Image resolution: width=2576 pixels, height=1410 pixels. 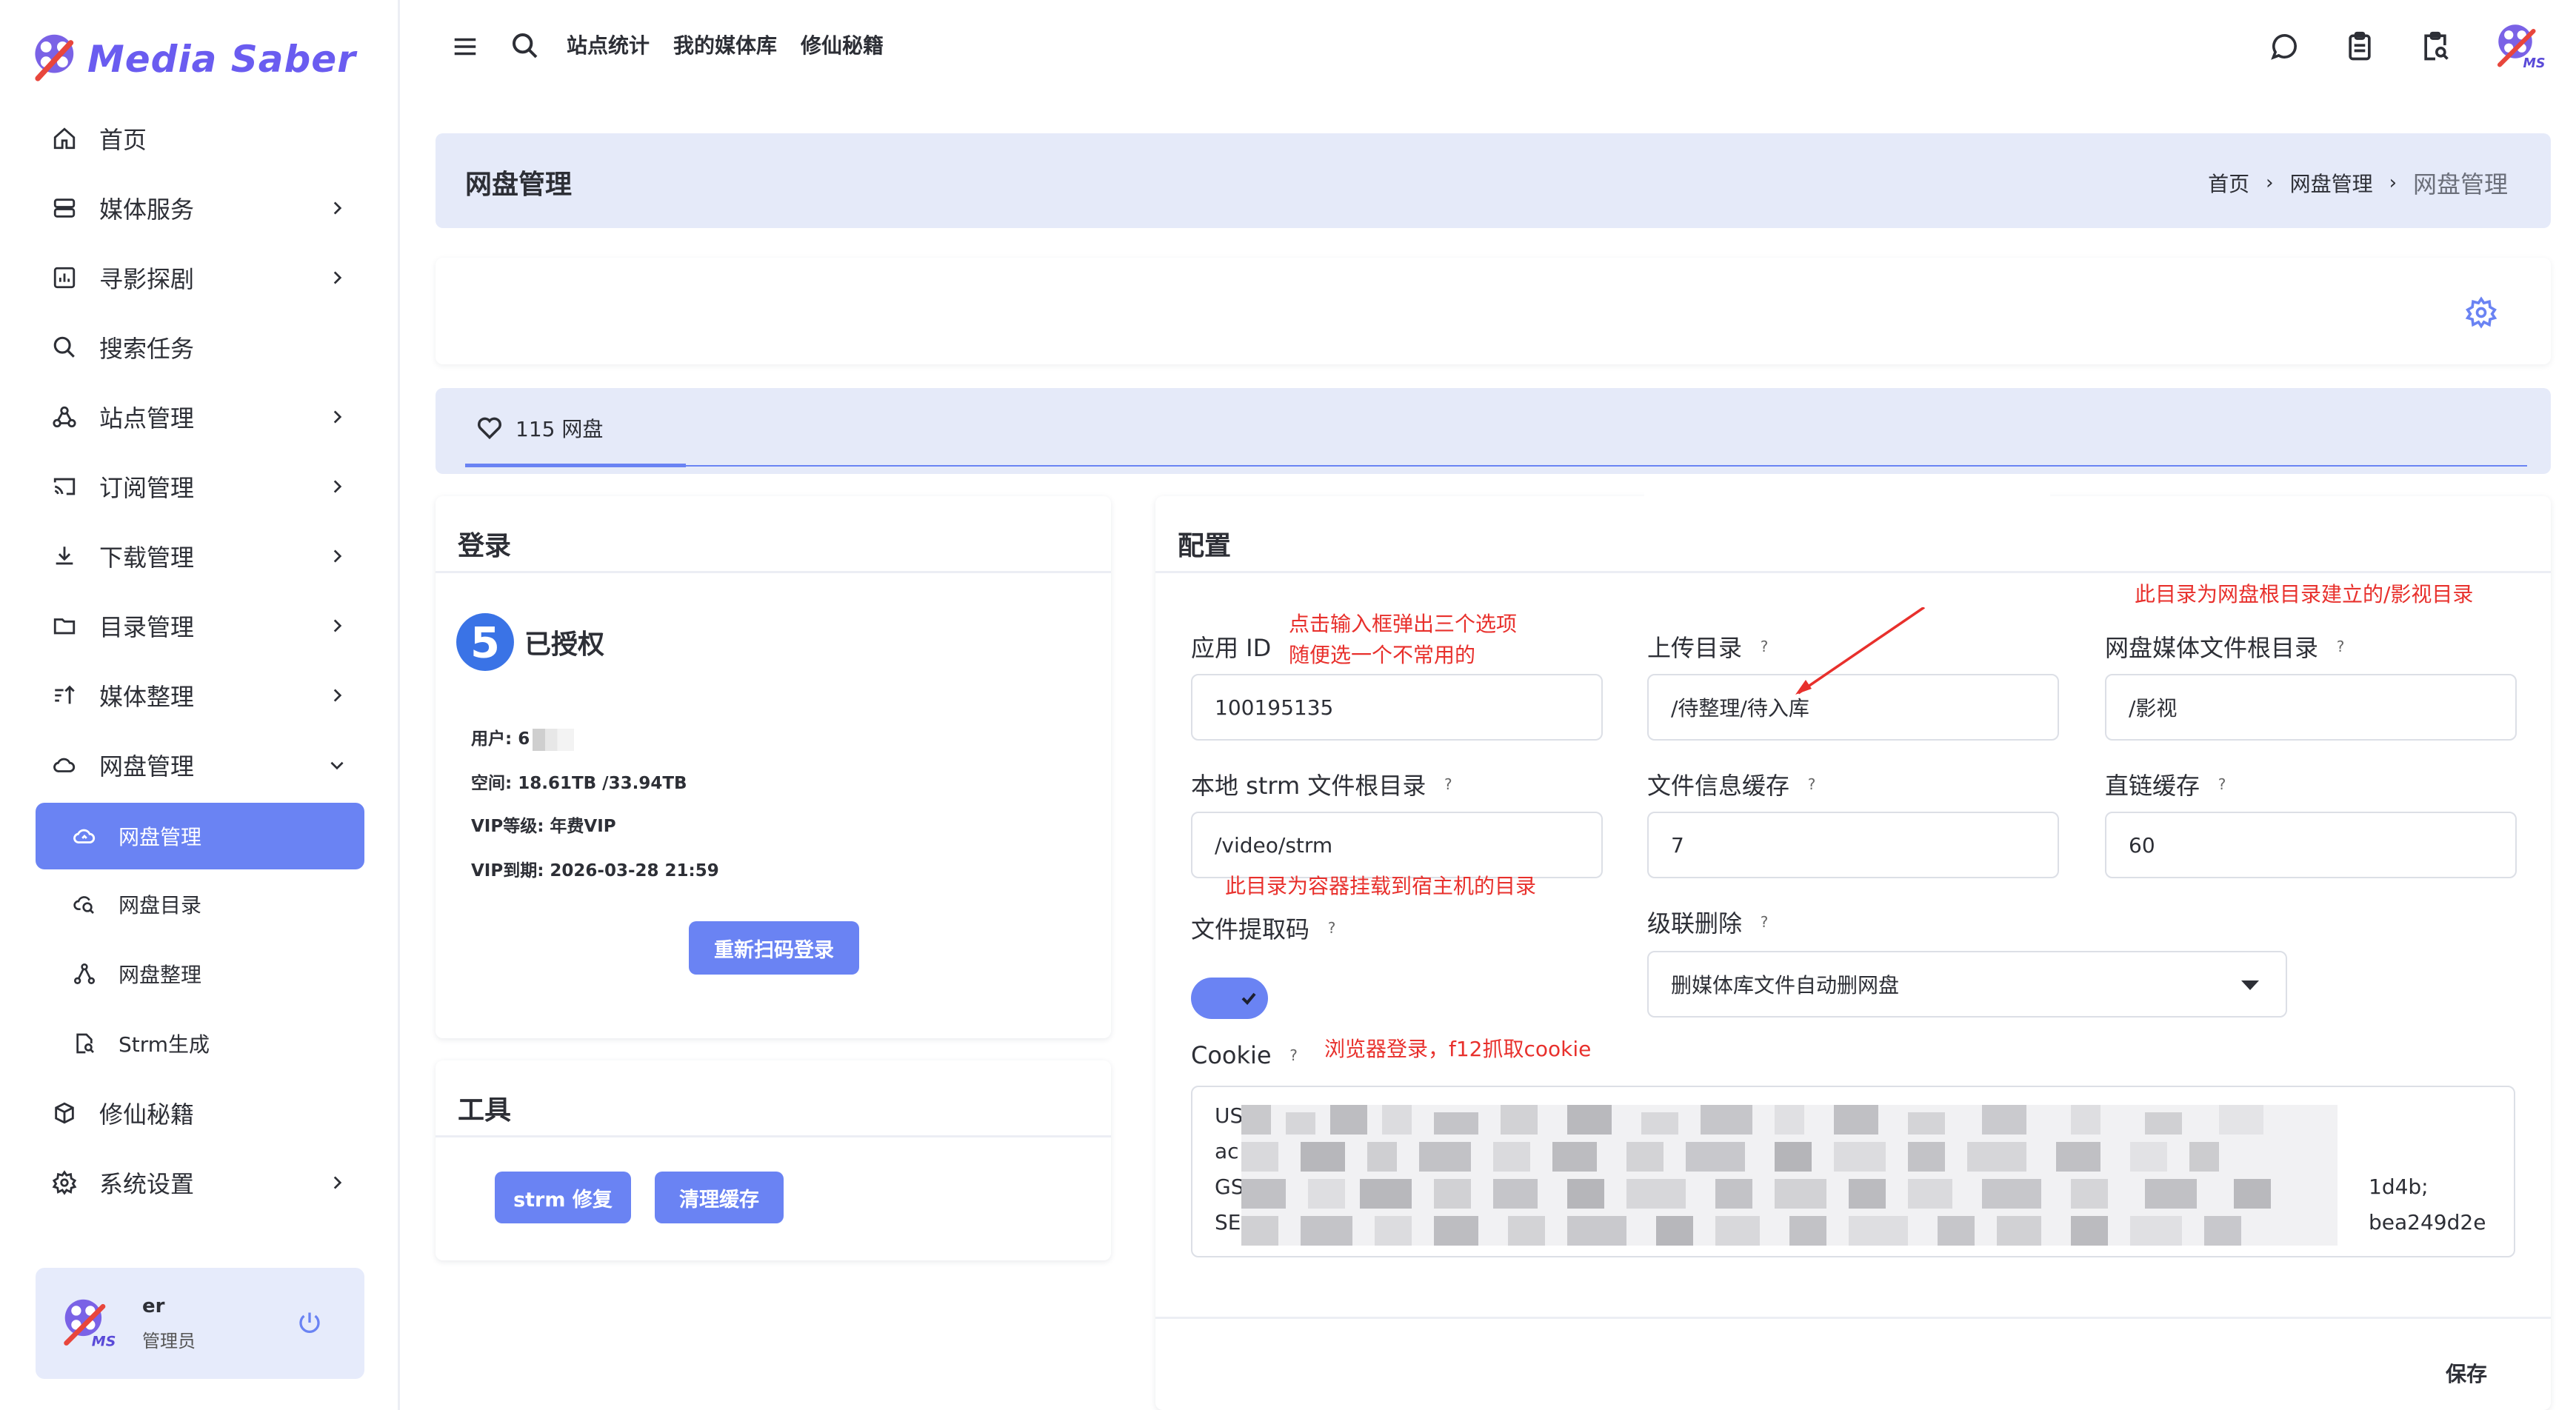 What do you see at coordinates (1853, 845) in the screenshot?
I see `file-cache-input: 7` at bounding box center [1853, 845].